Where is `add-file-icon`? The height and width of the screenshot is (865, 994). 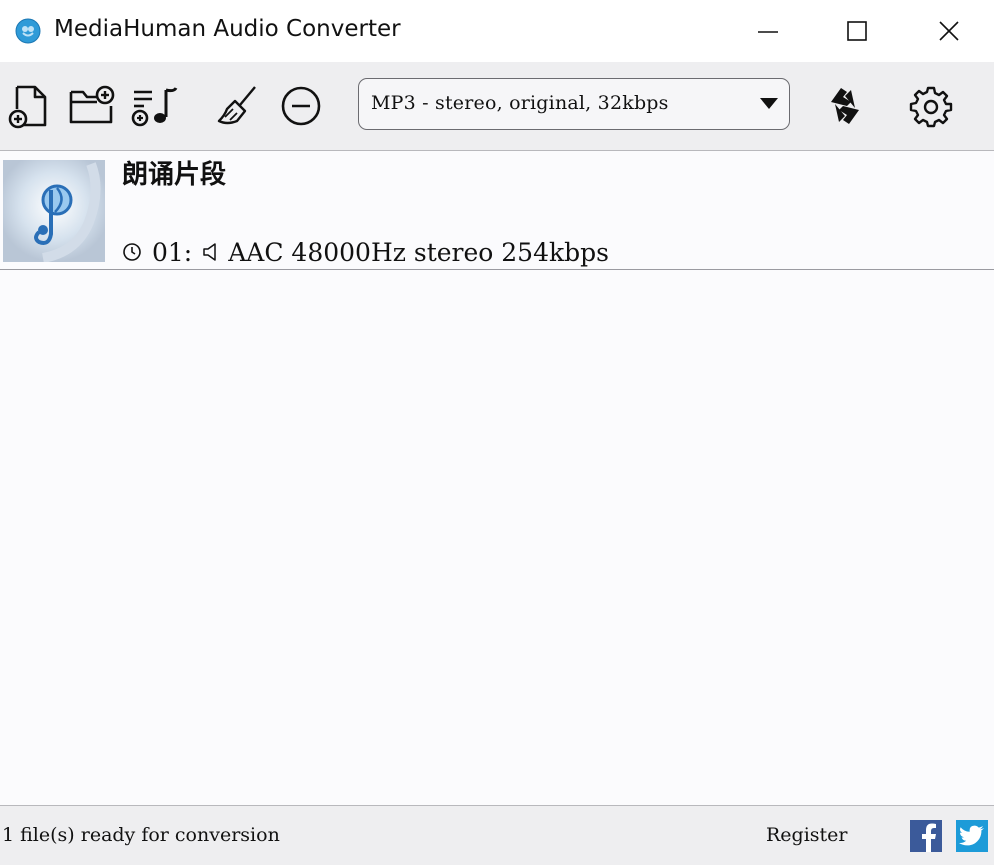
add-file-icon is located at coordinates (27, 107).